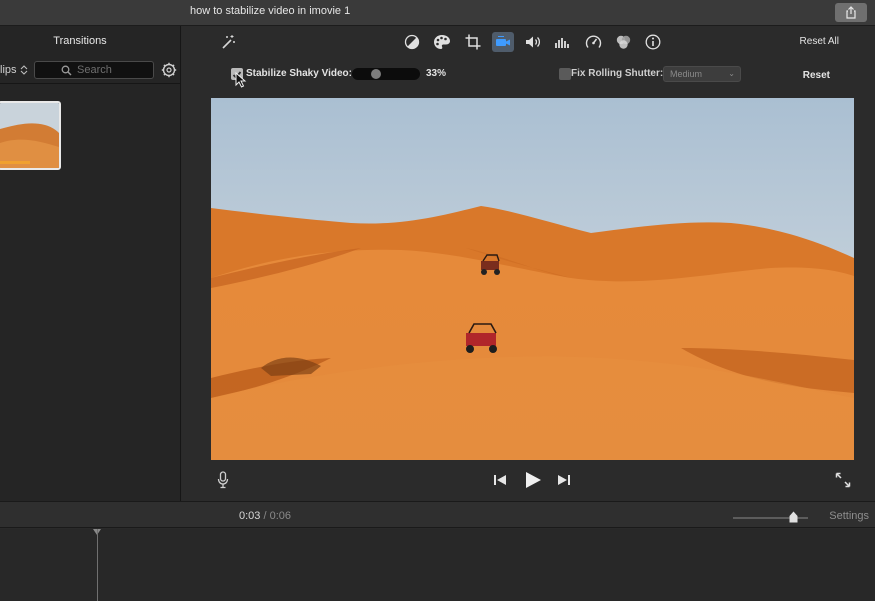 This screenshot has height=601, width=875. I want to click on info-icon, so click(653, 42).